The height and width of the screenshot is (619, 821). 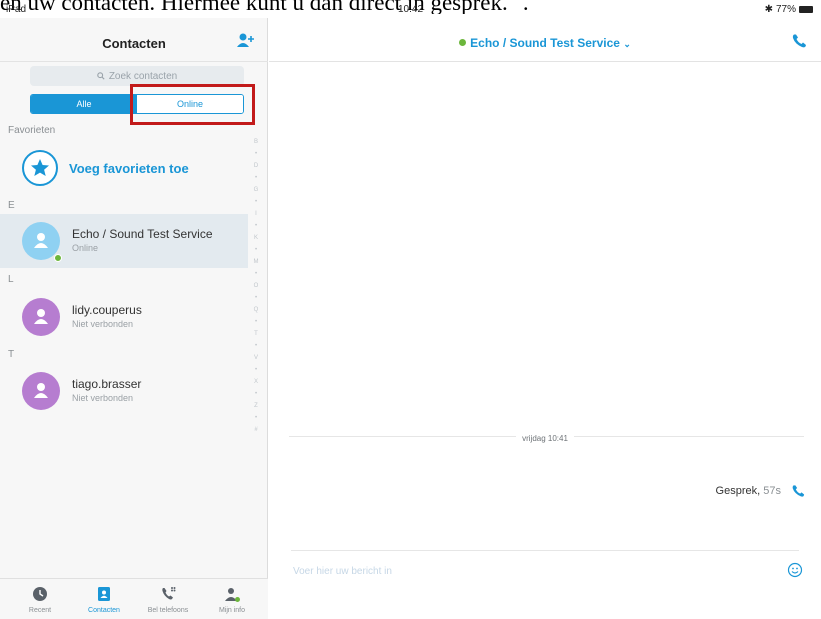 I want to click on alphabet-index: B • D • G • I • K • M • O • Q • T • V • X • Z • #, so click(x=256, y=286).